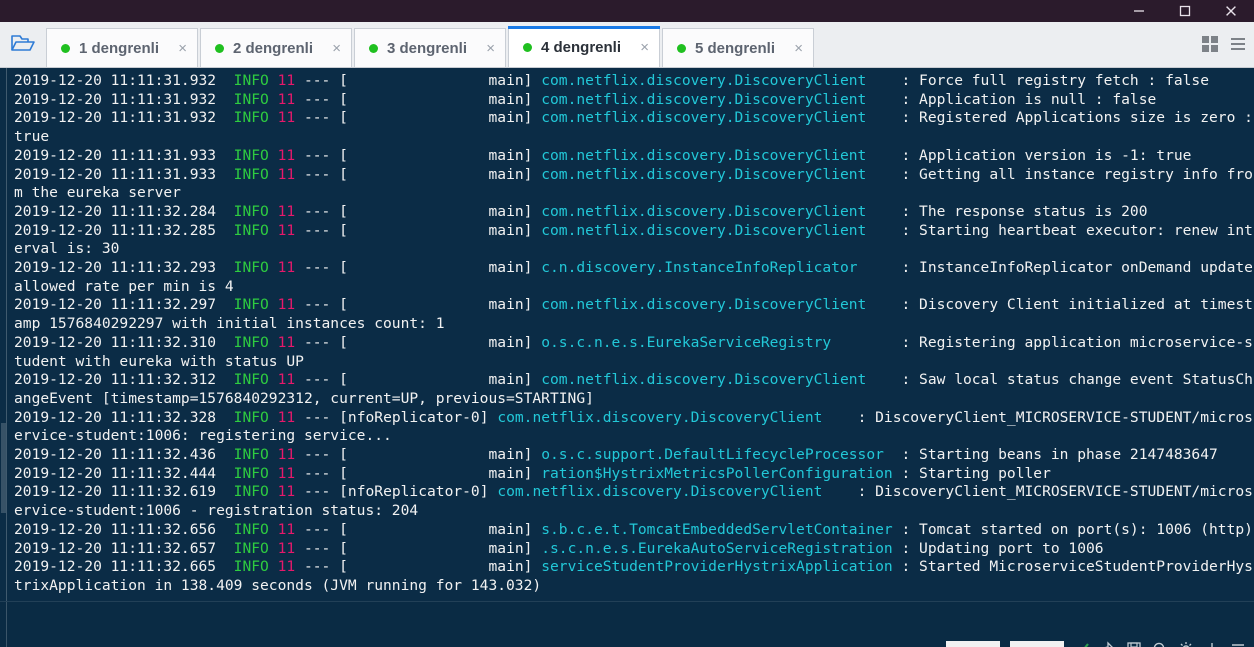 This screenshot has width=1254, height=647. I want to click on terminal-scrollbar, so click(3, 334).